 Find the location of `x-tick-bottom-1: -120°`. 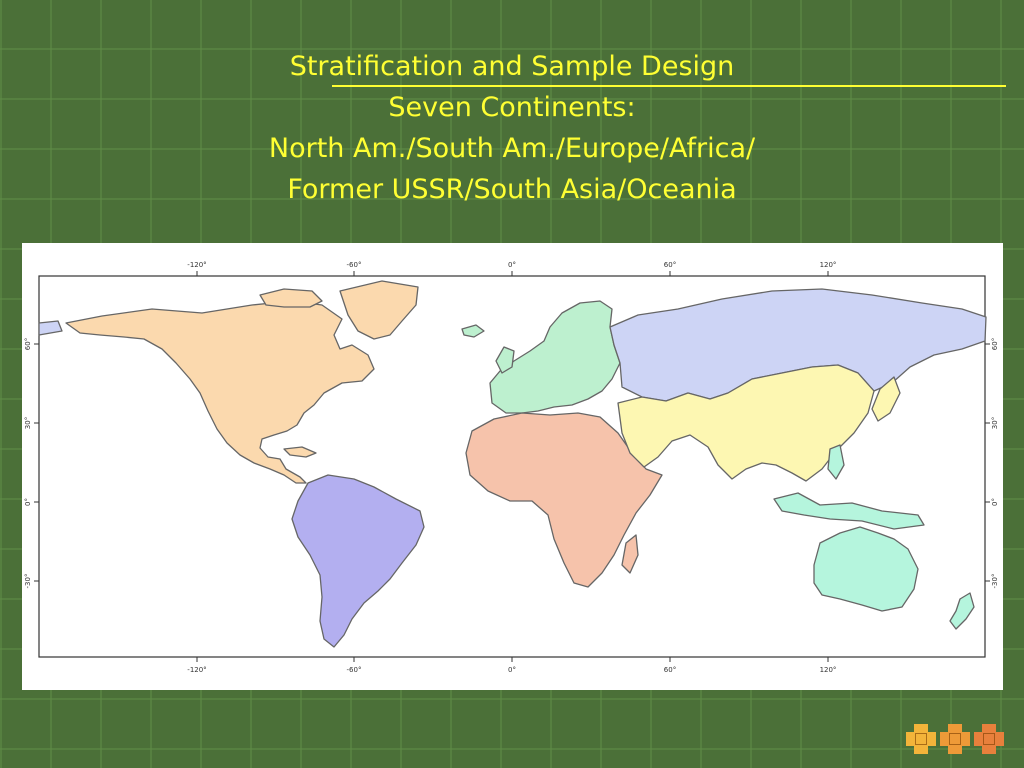

x-tick-bottom-1: -120° is located at coordinates (196, 670).